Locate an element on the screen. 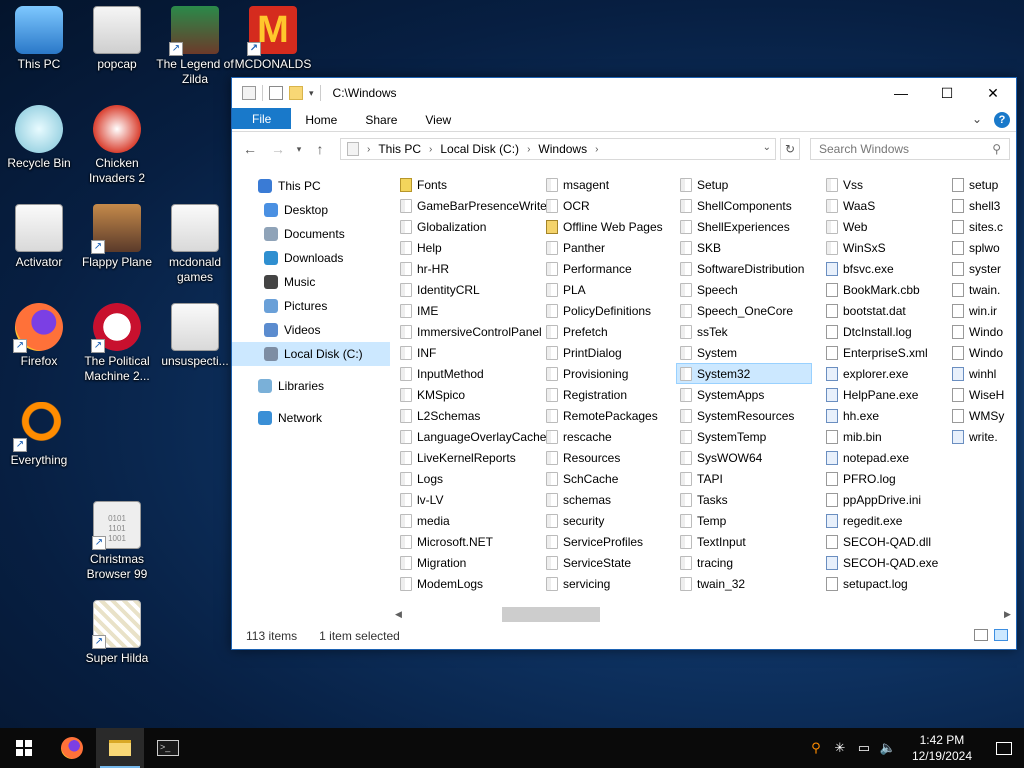  folder-item: Setup is located at coordinates (751, 184).